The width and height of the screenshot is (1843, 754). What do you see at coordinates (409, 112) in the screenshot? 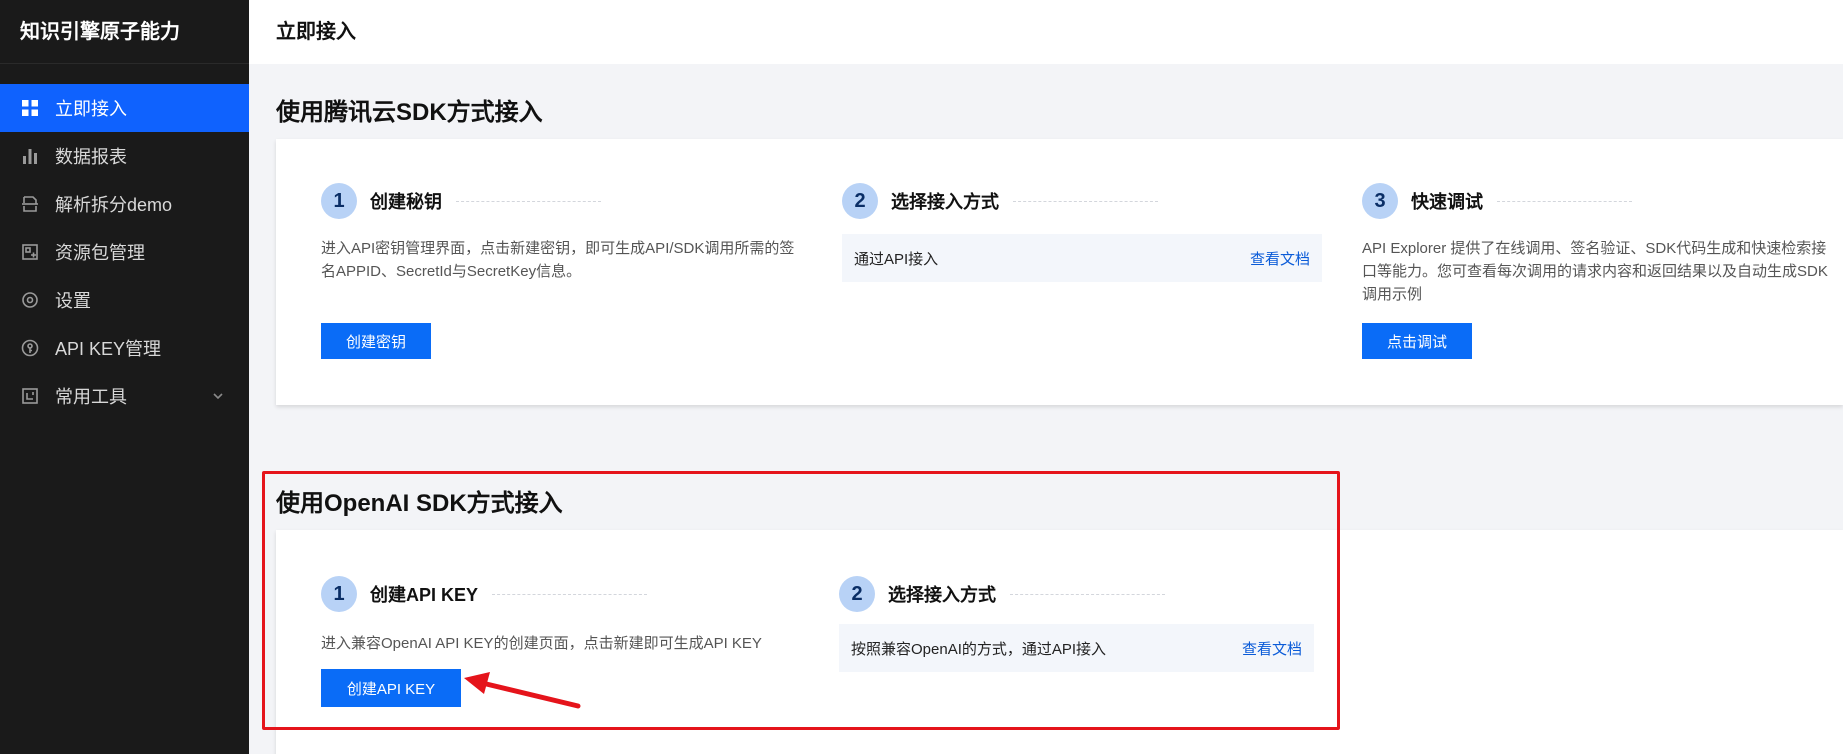
I see `section-title-tencent-sdk: 使用腾讯云SDK方式接入` at bounding box center [409, 112].